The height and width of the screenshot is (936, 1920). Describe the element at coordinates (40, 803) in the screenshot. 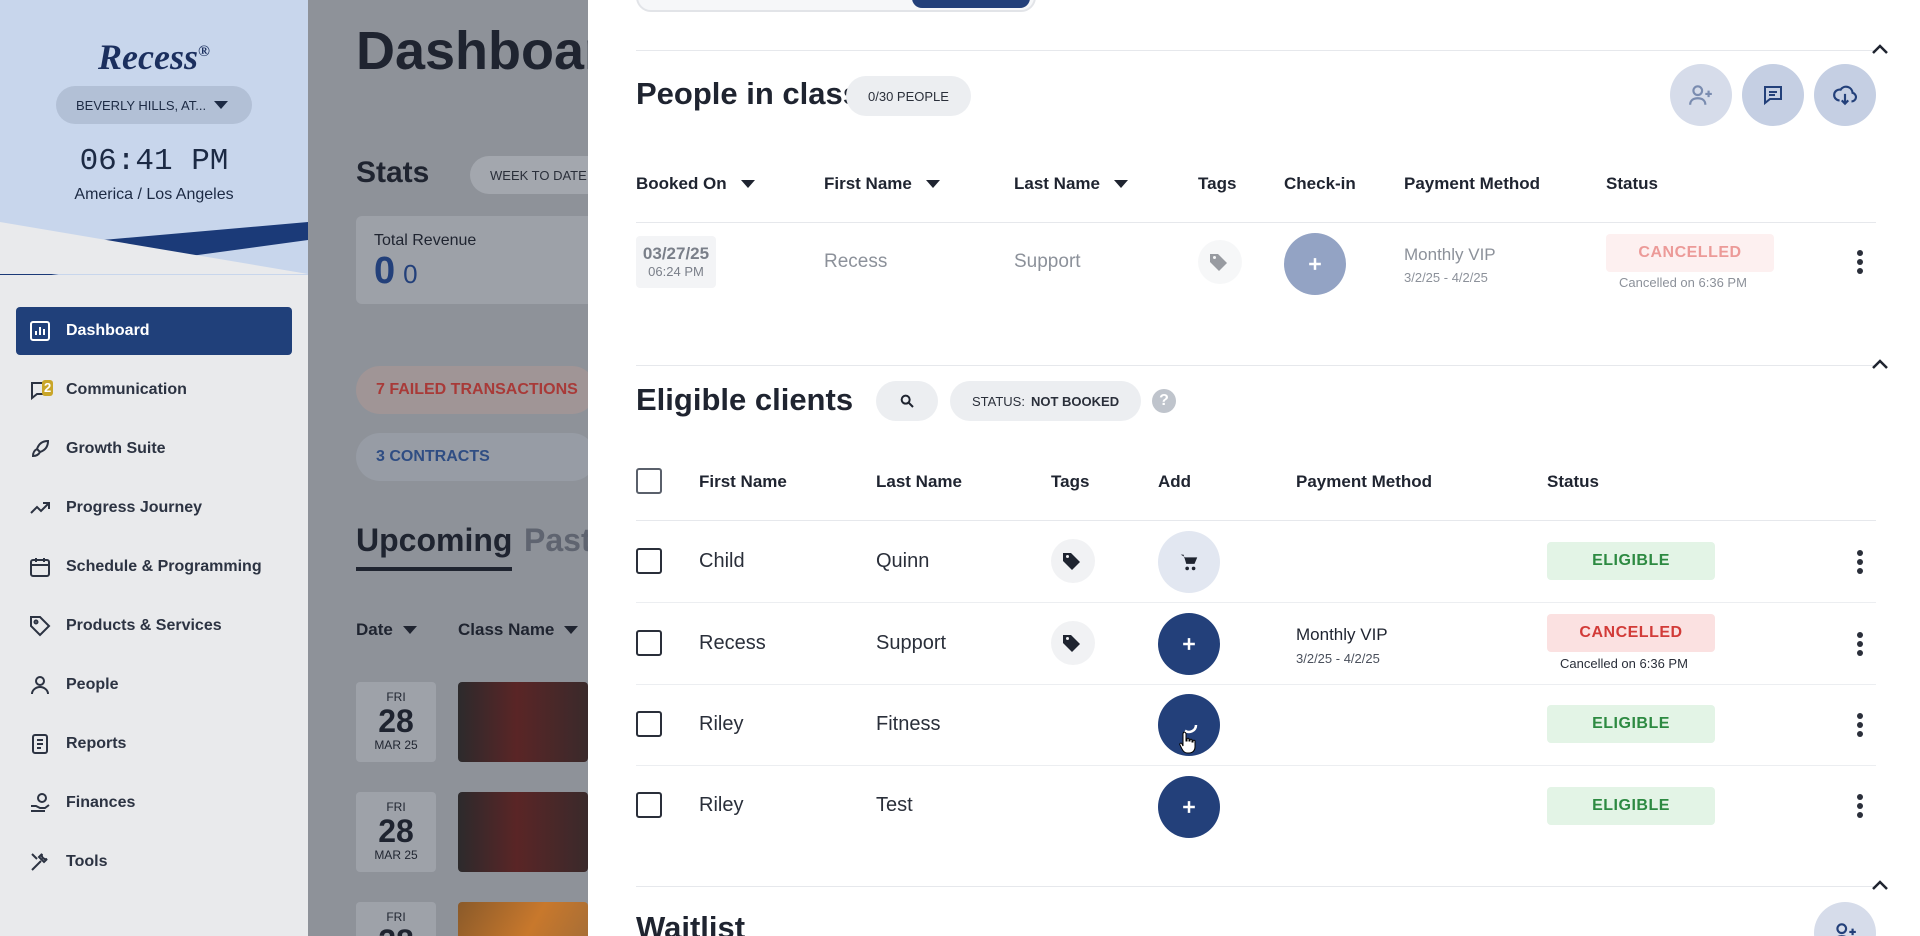

I see `finance-icon` at that location.